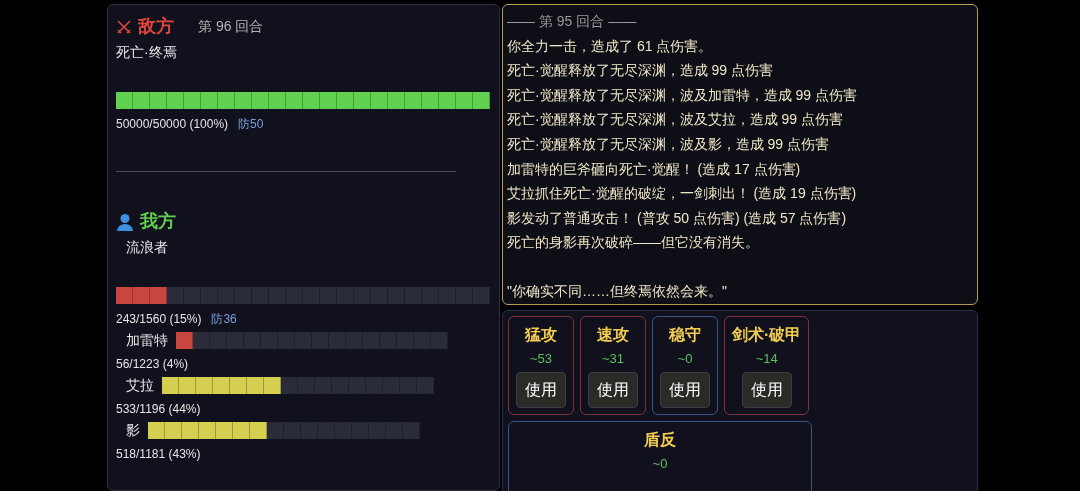 The height and width of the screenshot is (491, 1080). What do you see at coordinates (124, 26) in the screenshot?
I see `crossed-swords-icon` at bounding box center [124, 26].